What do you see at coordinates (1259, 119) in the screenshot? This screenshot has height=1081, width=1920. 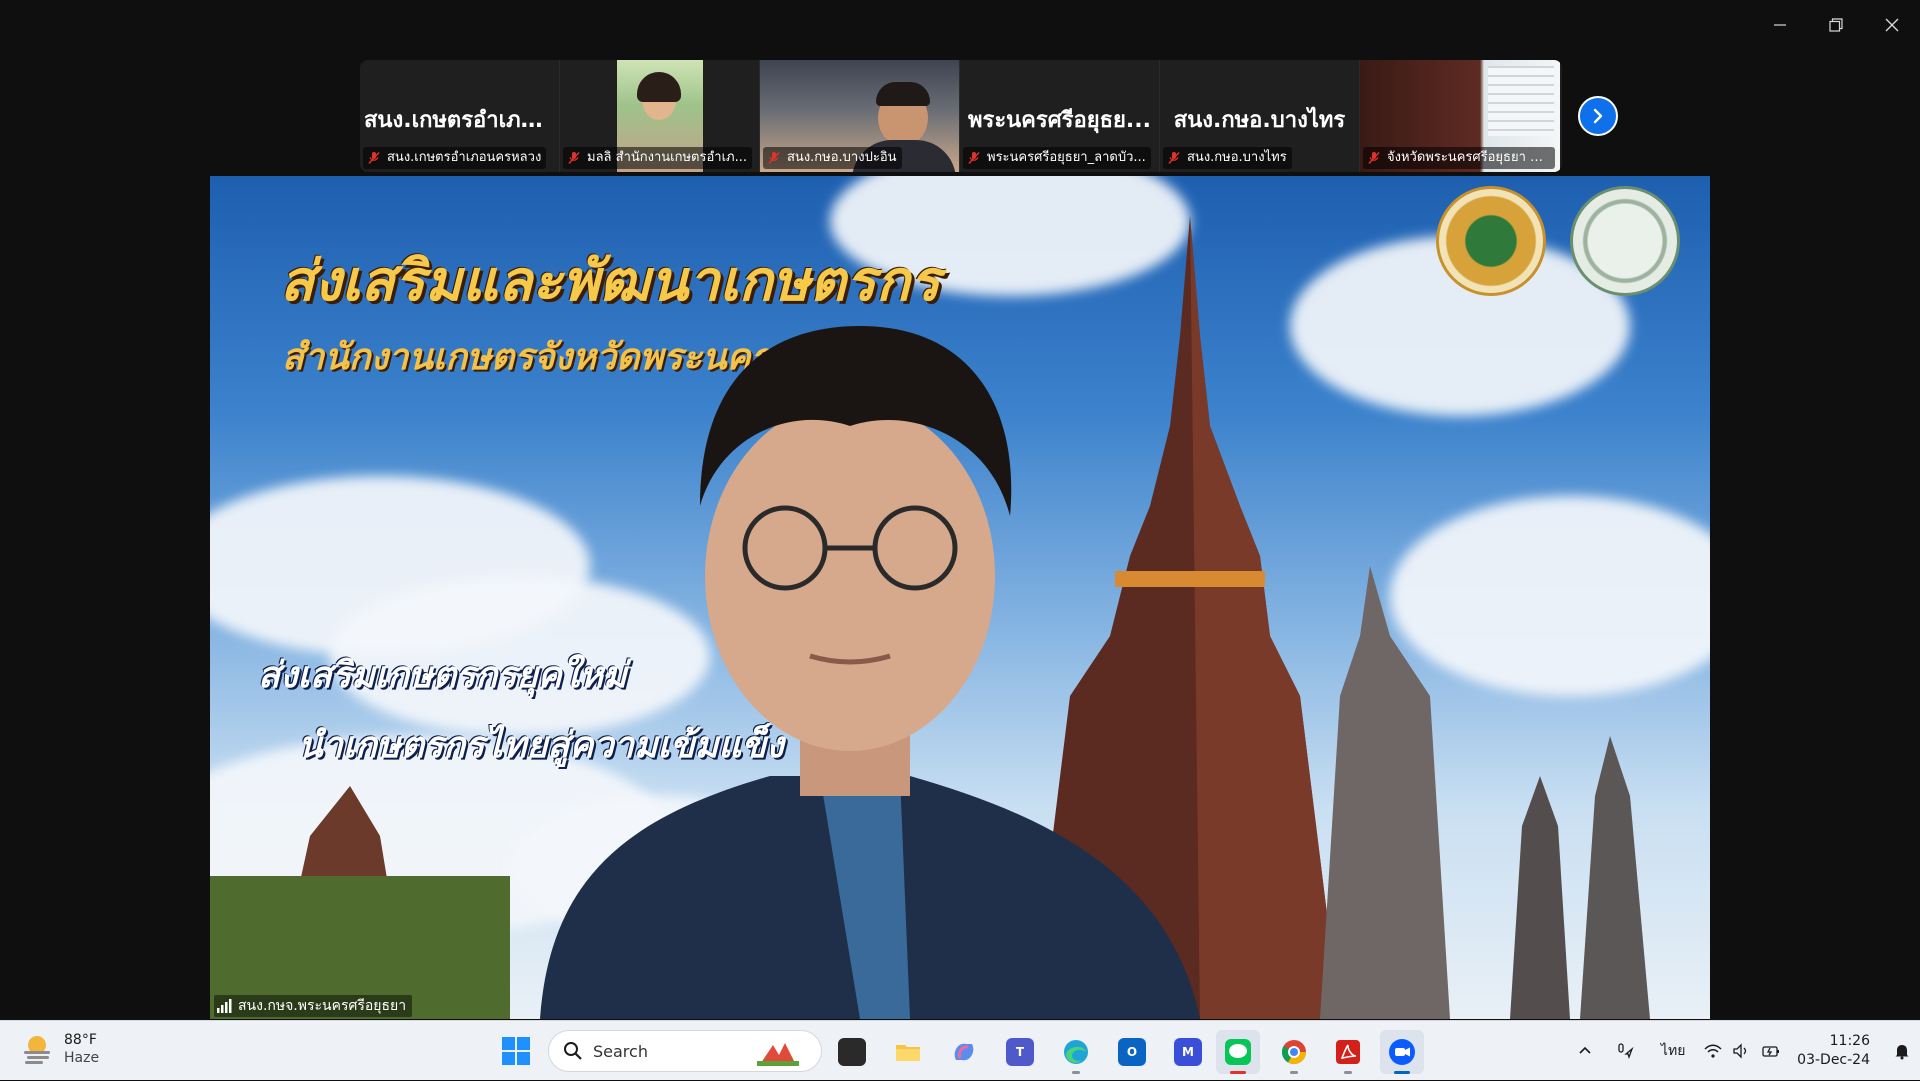 I see `participant-display-name: สนง.กษอ.บางไทร` at bounding box center [1259, 119].